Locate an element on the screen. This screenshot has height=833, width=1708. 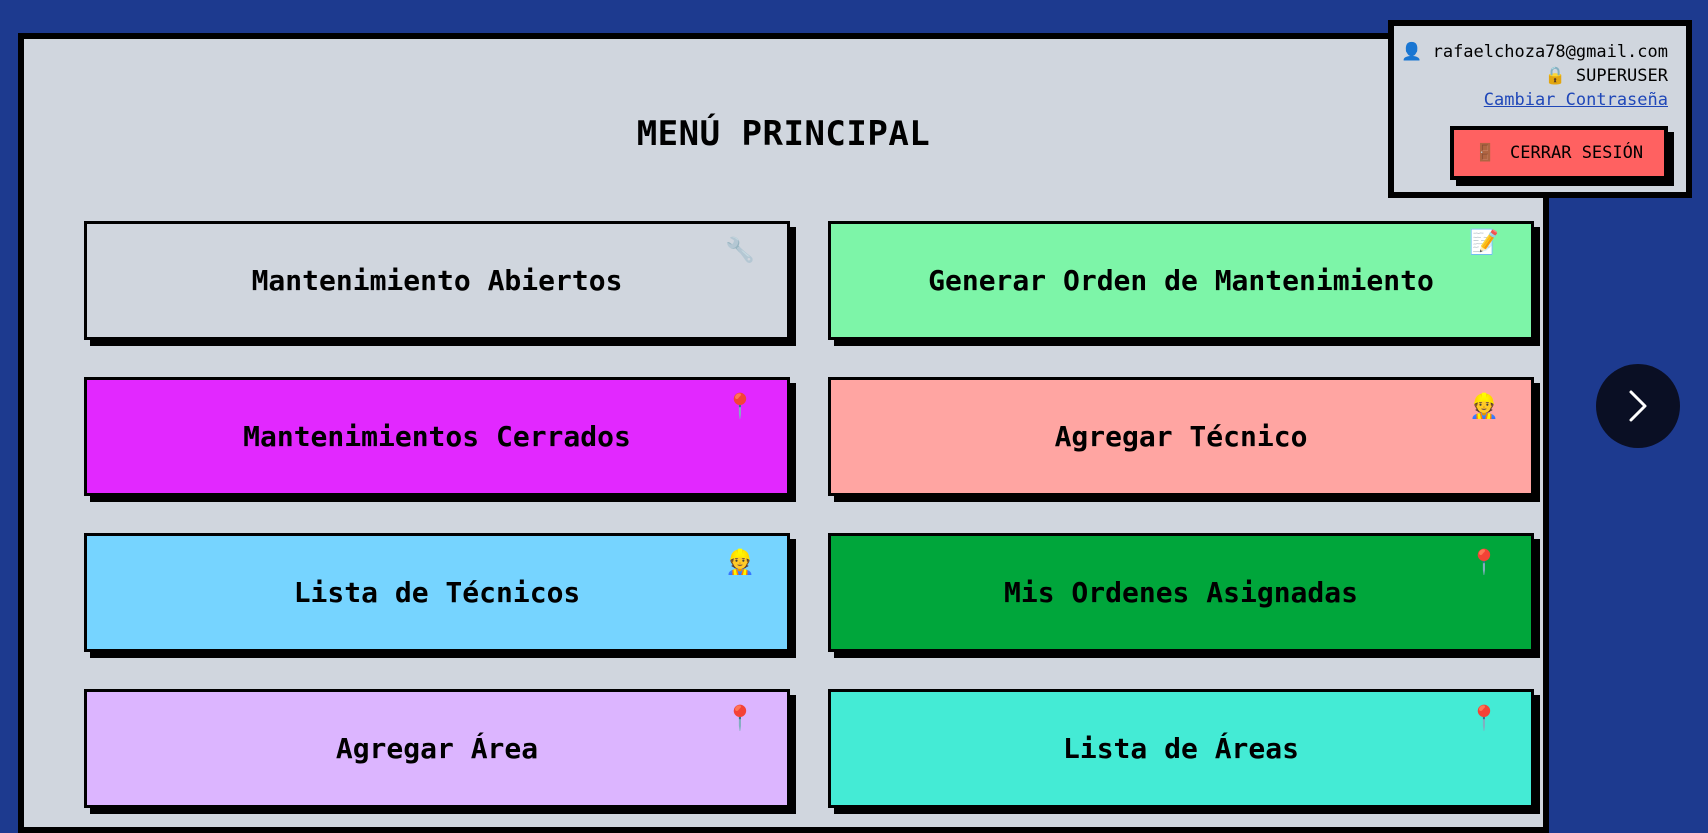
areas-list-button: Lista de Áreas 📍 is located at coordinates (1181, 748).